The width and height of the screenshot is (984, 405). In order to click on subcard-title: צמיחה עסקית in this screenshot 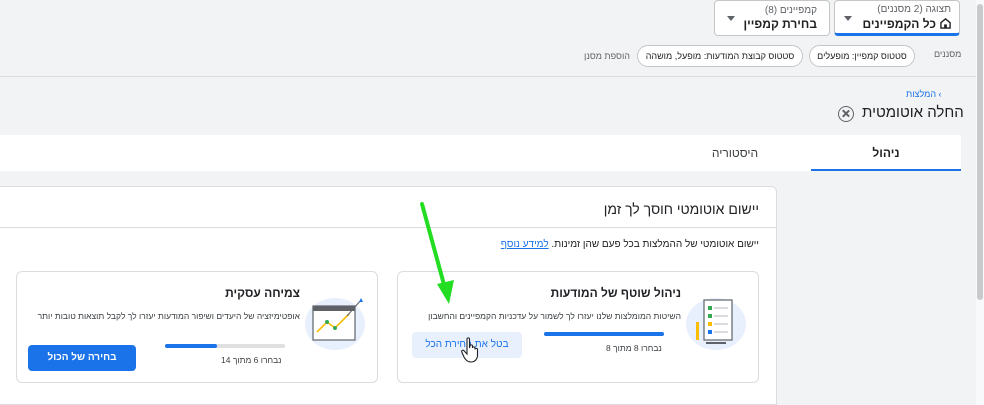, I will do `click(262, 293)`.